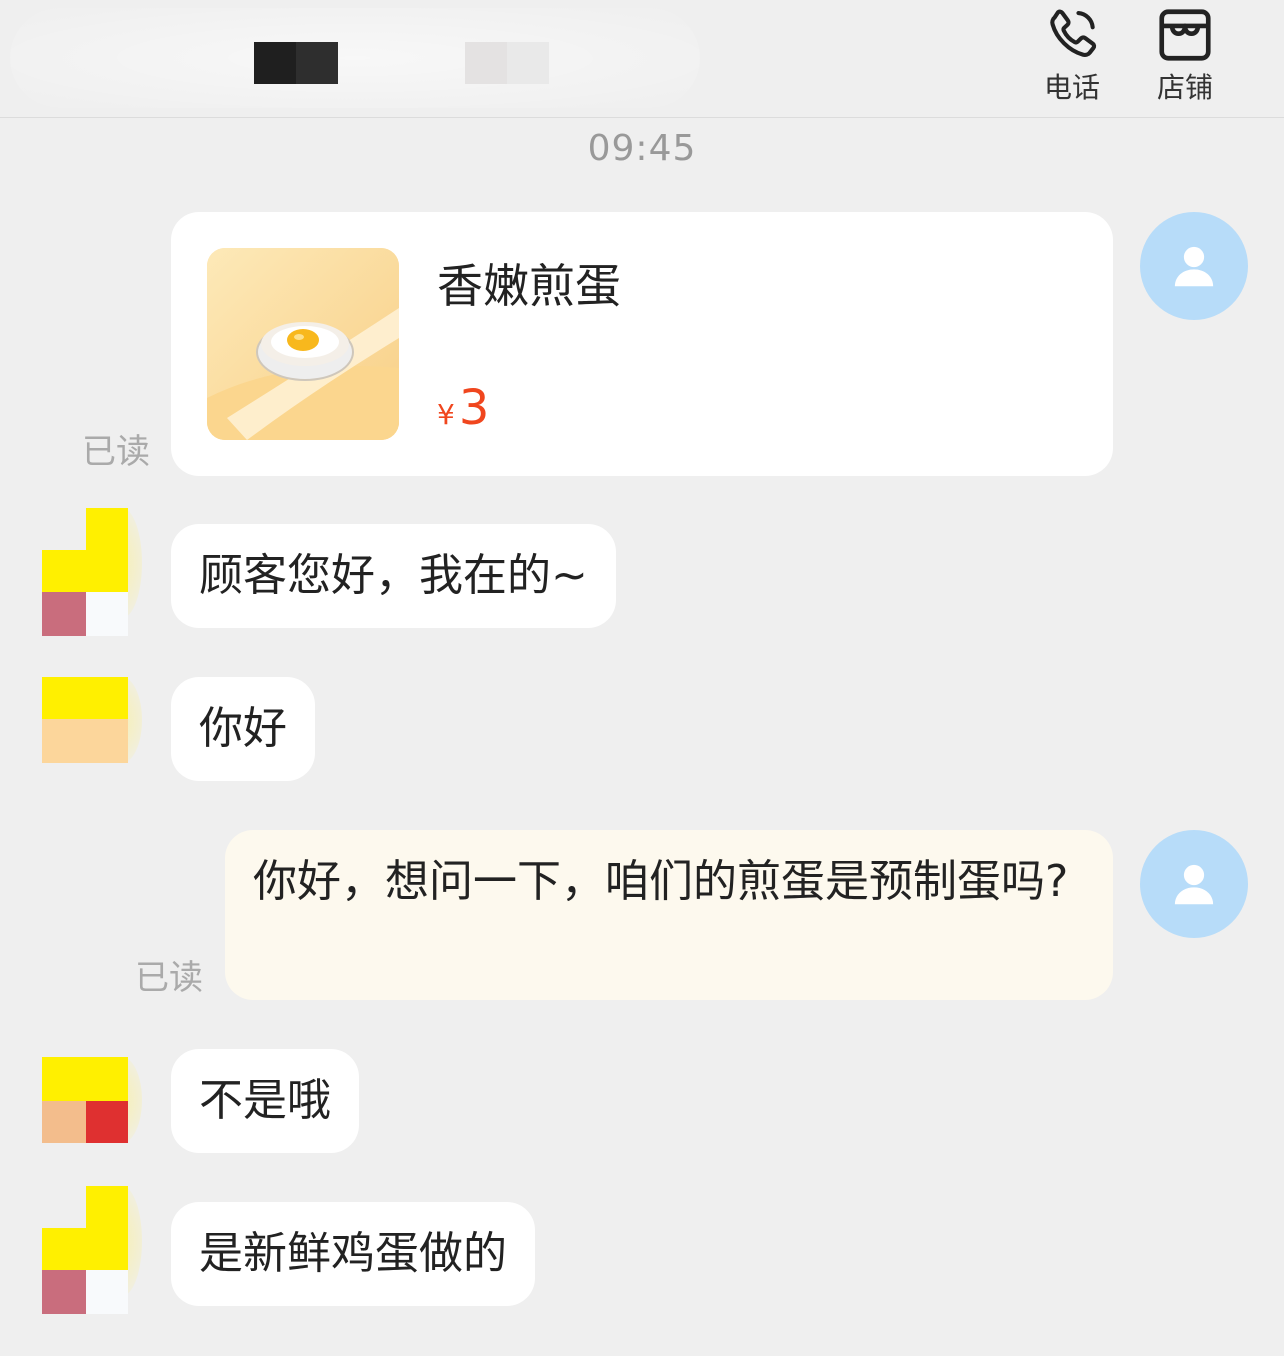 This screenshot has height=1356, width=1284. I want to click on chat-bubble: 你好, so click(243, 729).